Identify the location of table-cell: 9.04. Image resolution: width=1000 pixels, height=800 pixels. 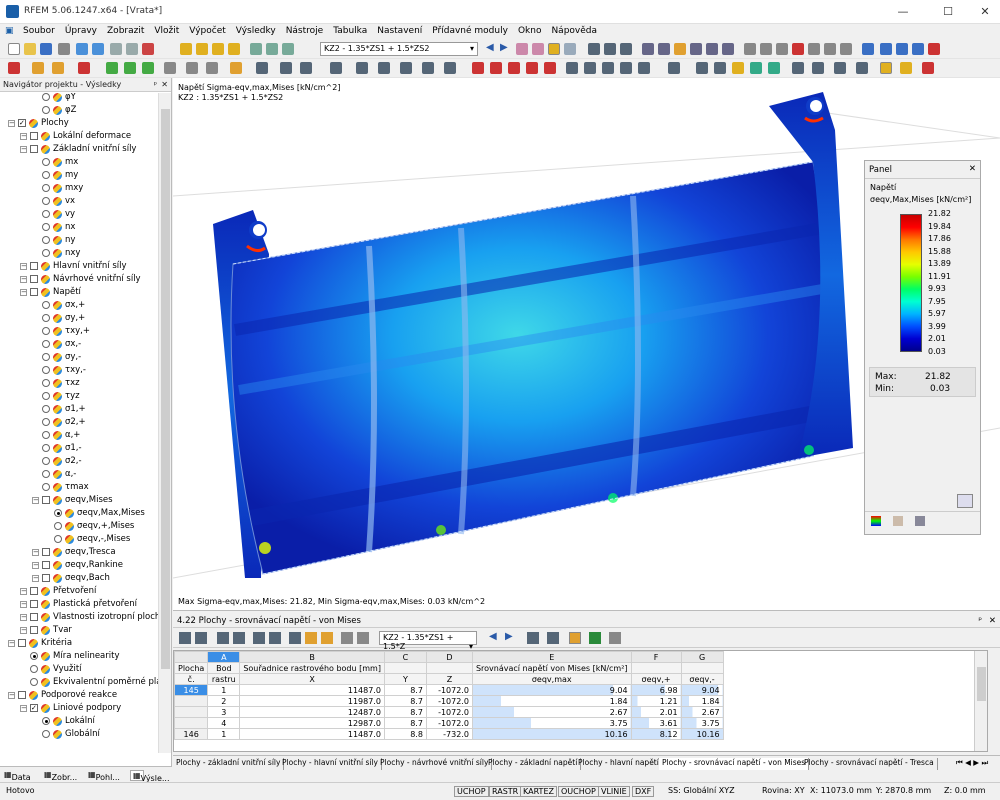
(702, 690).